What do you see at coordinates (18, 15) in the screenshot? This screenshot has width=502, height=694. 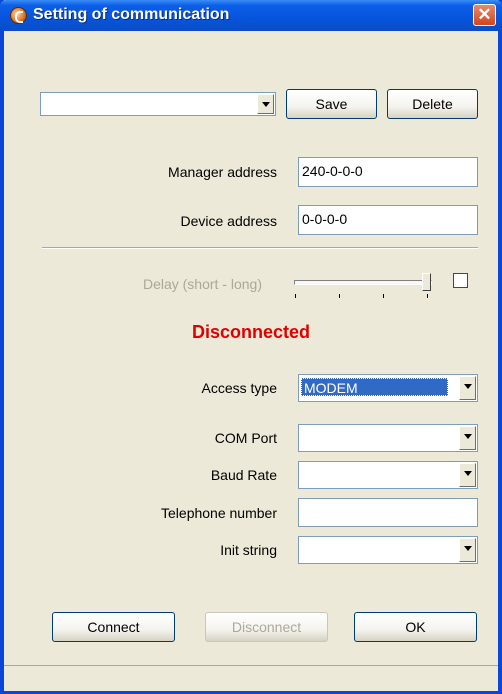 I see `app-logo-icon` at bounding box center [18, 15].